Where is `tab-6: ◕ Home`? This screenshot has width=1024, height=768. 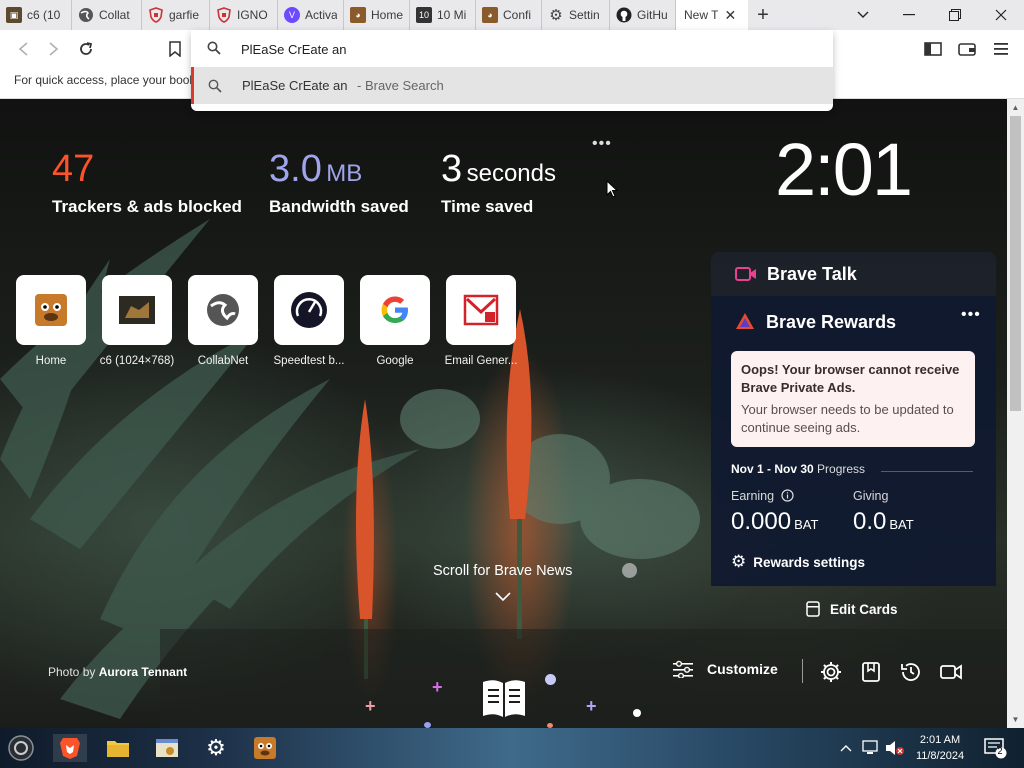
tab-6: ◕ Home is located at coordinates (377, 15).